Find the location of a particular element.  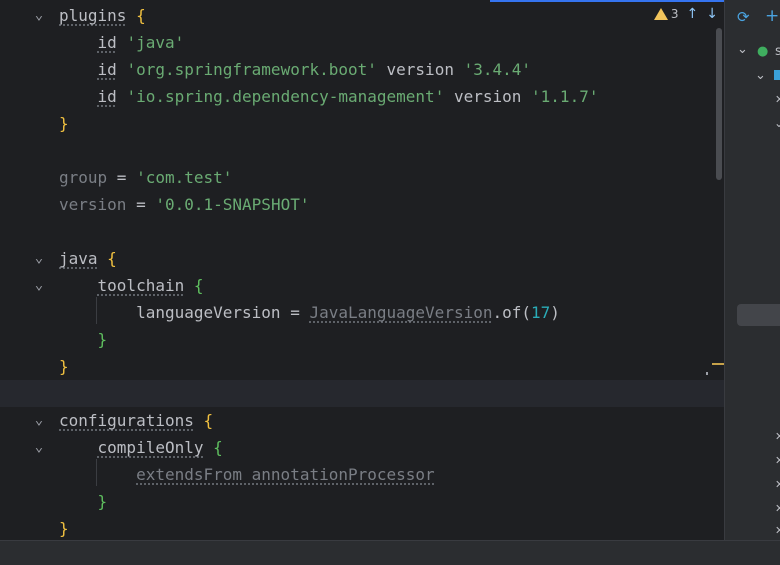

code-text: compileOnly { is located at coordinates (141, 447).